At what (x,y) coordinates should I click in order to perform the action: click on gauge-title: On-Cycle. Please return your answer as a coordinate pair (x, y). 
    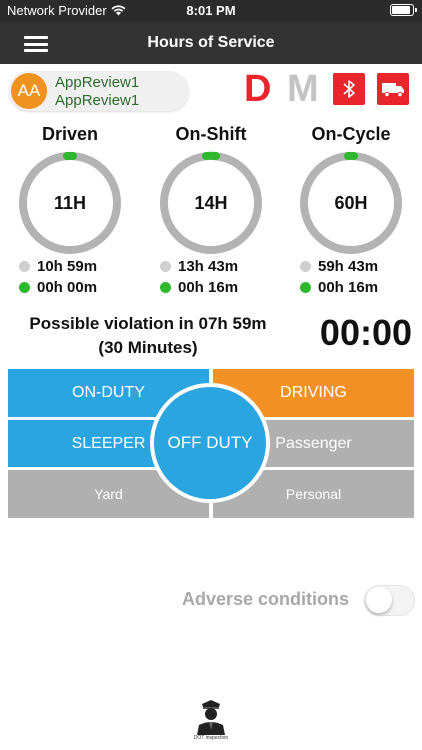
    Looking at the image, I should click on (351, 134).